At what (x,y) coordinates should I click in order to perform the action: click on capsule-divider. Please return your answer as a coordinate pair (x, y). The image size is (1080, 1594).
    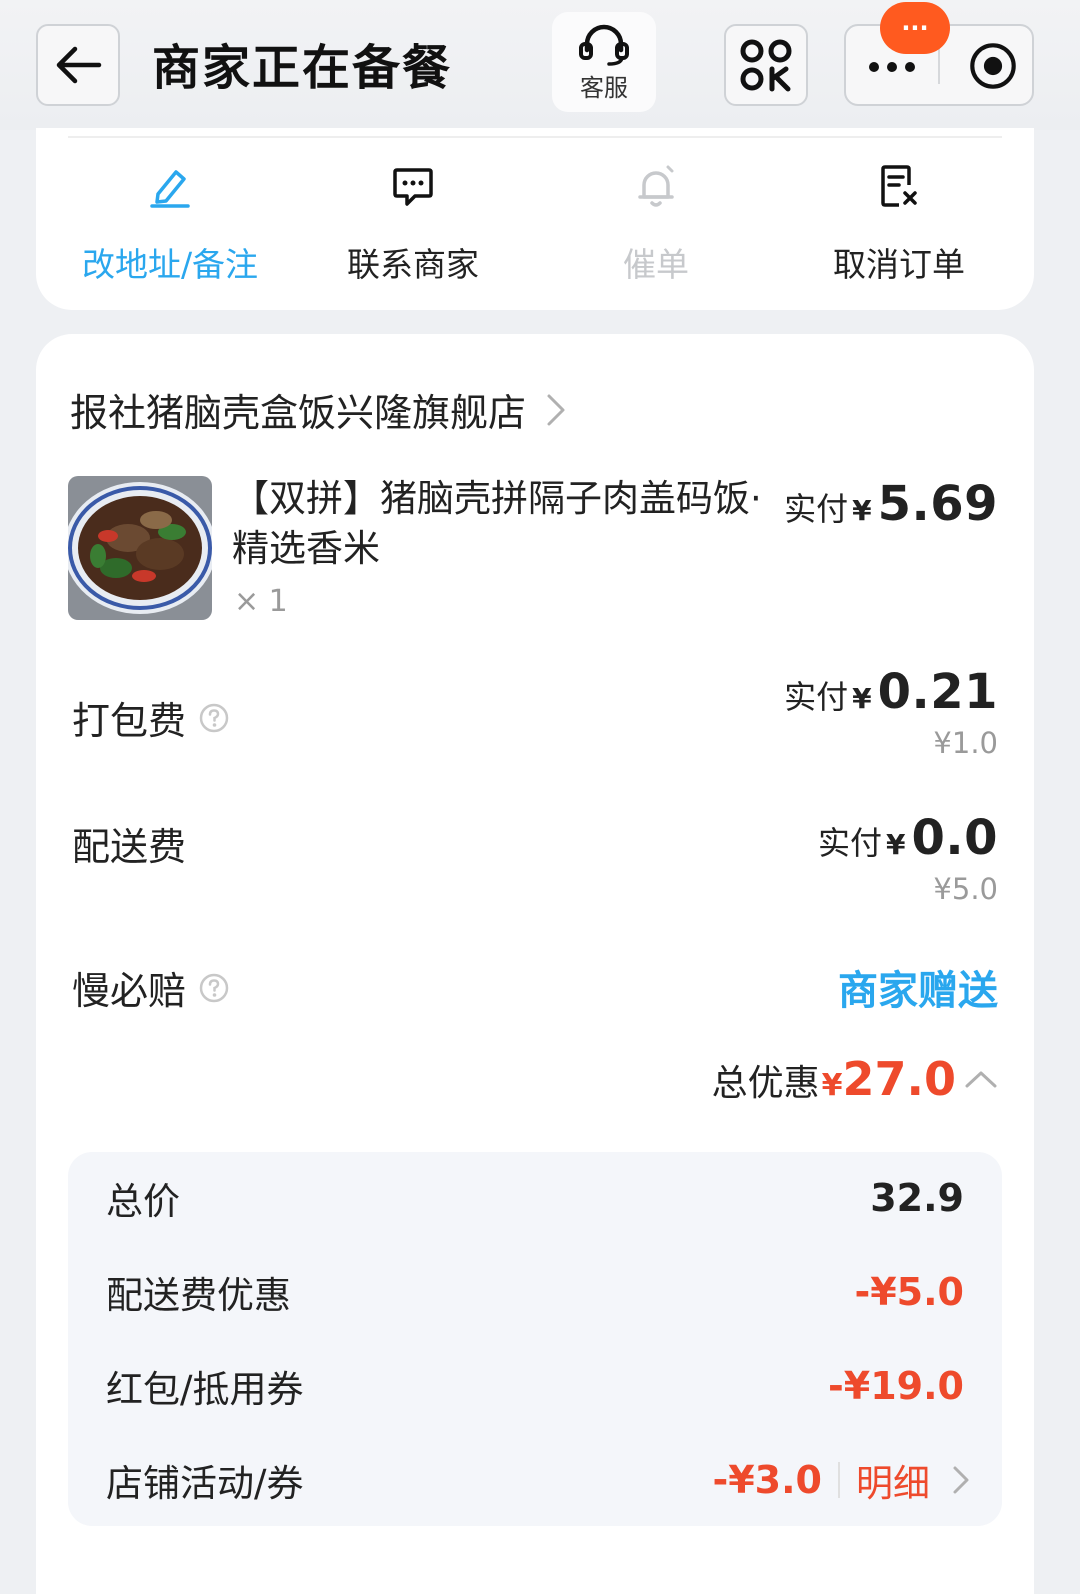
    Looking at the image, I should click on (939, 66).